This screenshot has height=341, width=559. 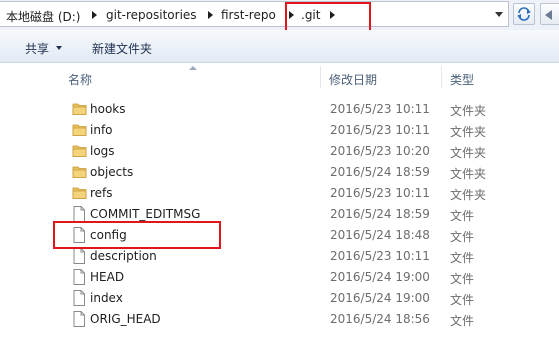 I want to click on navigation-pane, so click(x=28, y=202).